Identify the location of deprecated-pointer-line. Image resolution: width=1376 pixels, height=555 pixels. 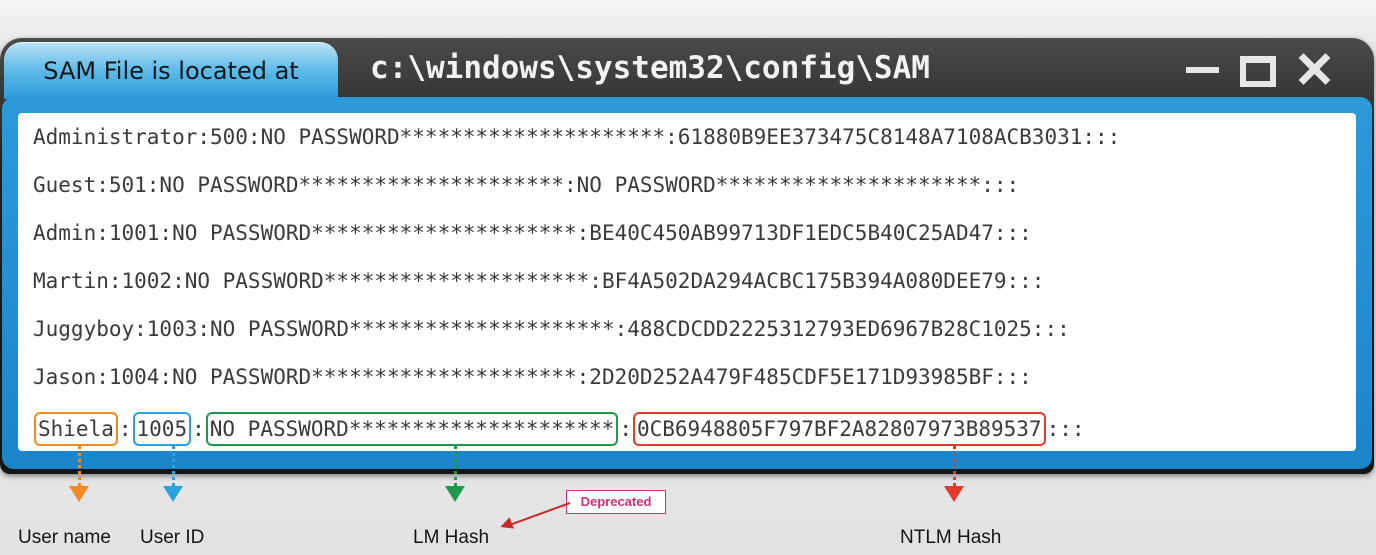
(539, 514).